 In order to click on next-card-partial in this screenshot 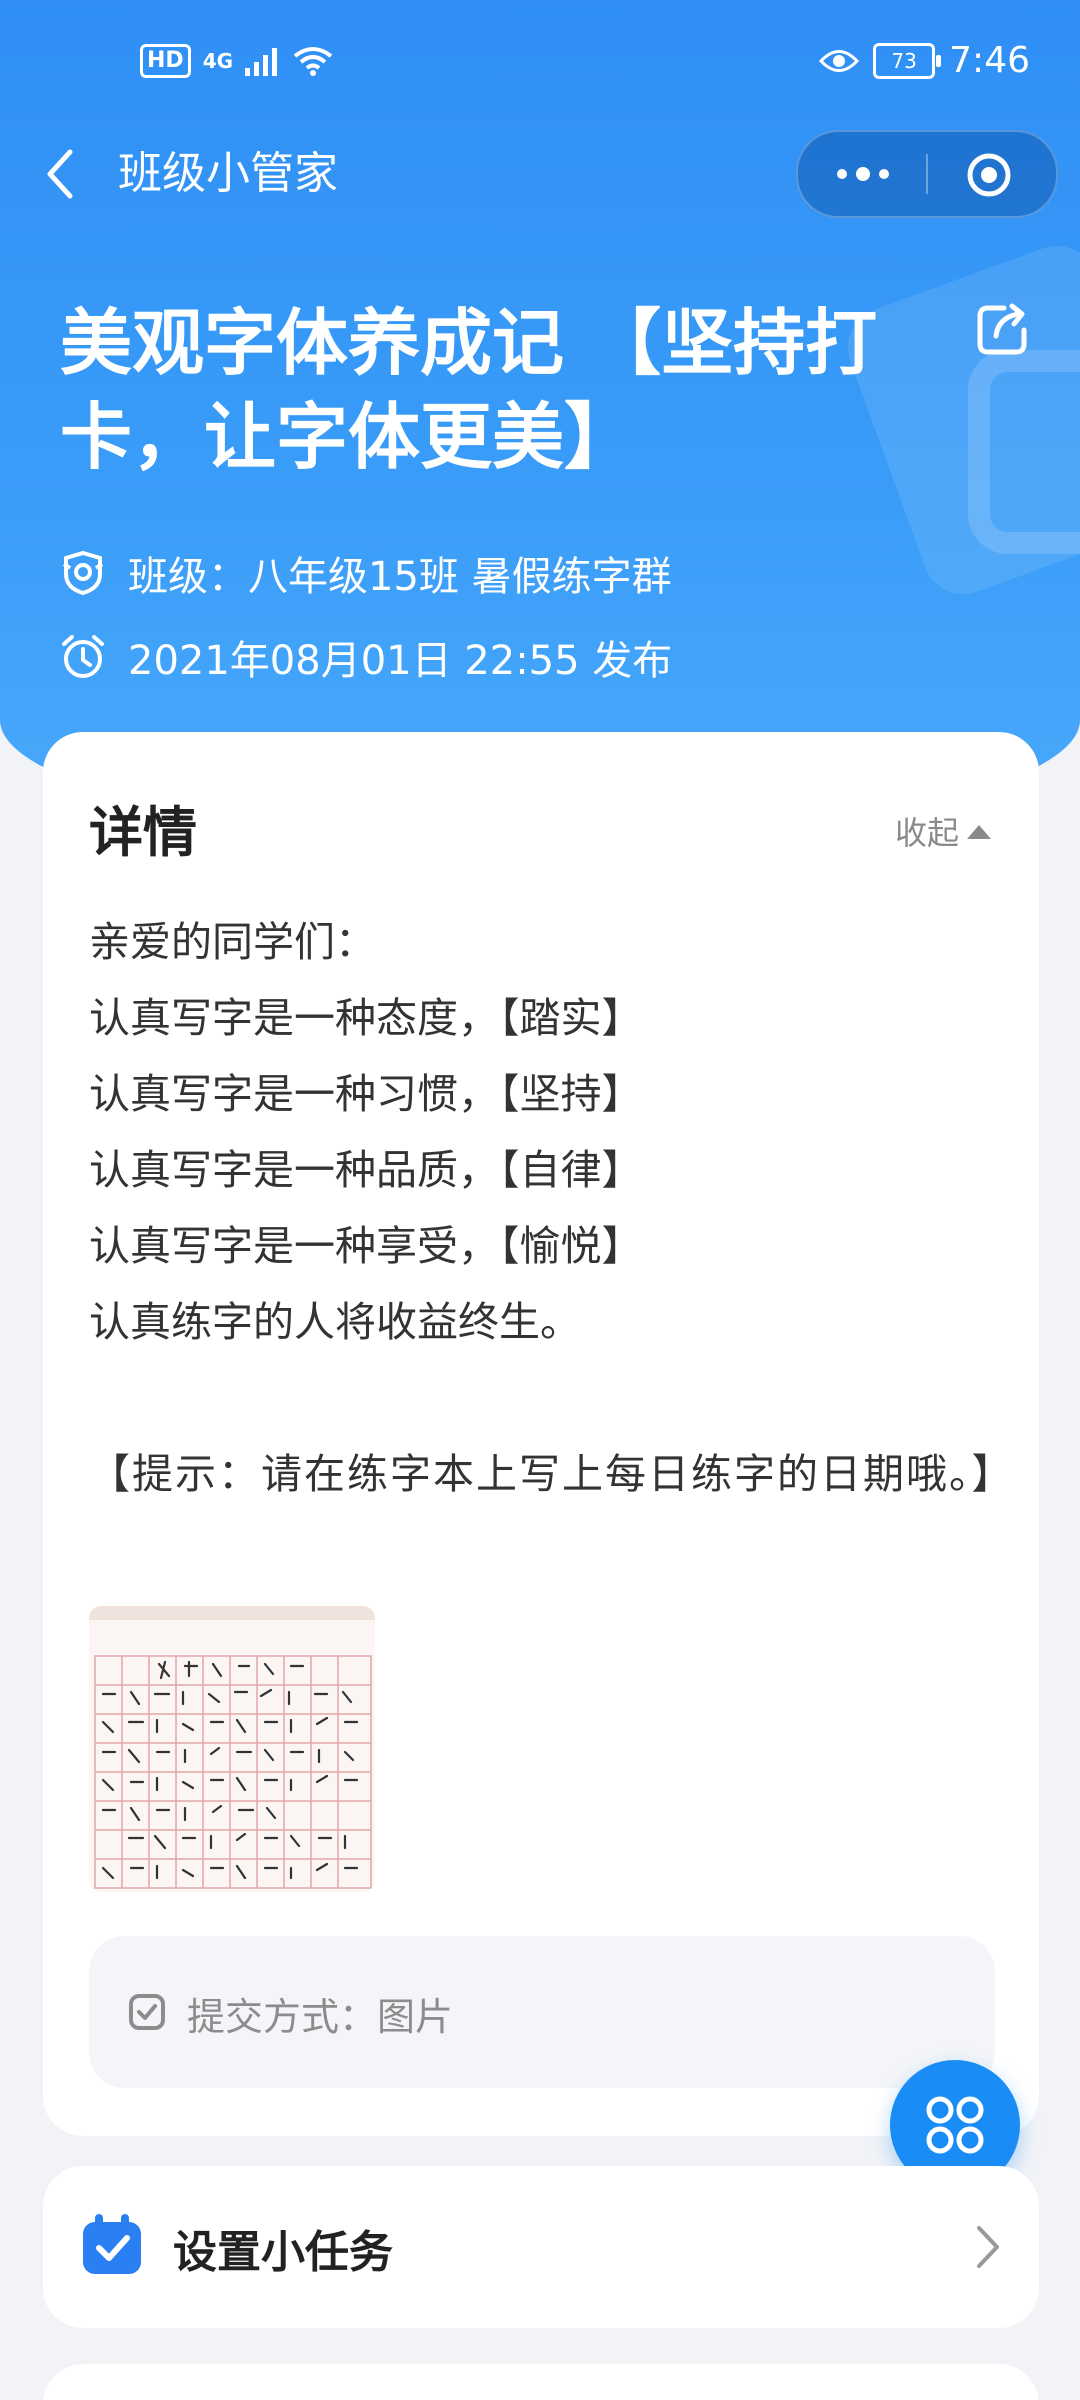, I will do `click(541, 2382)`.